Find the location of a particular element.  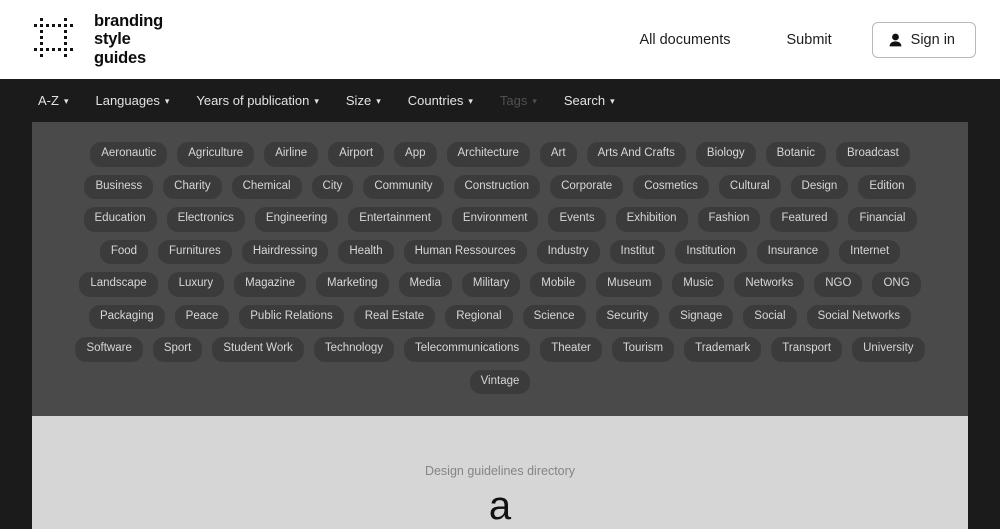

filter-languages: Languages ▾ is located at coordinates (132, 100).